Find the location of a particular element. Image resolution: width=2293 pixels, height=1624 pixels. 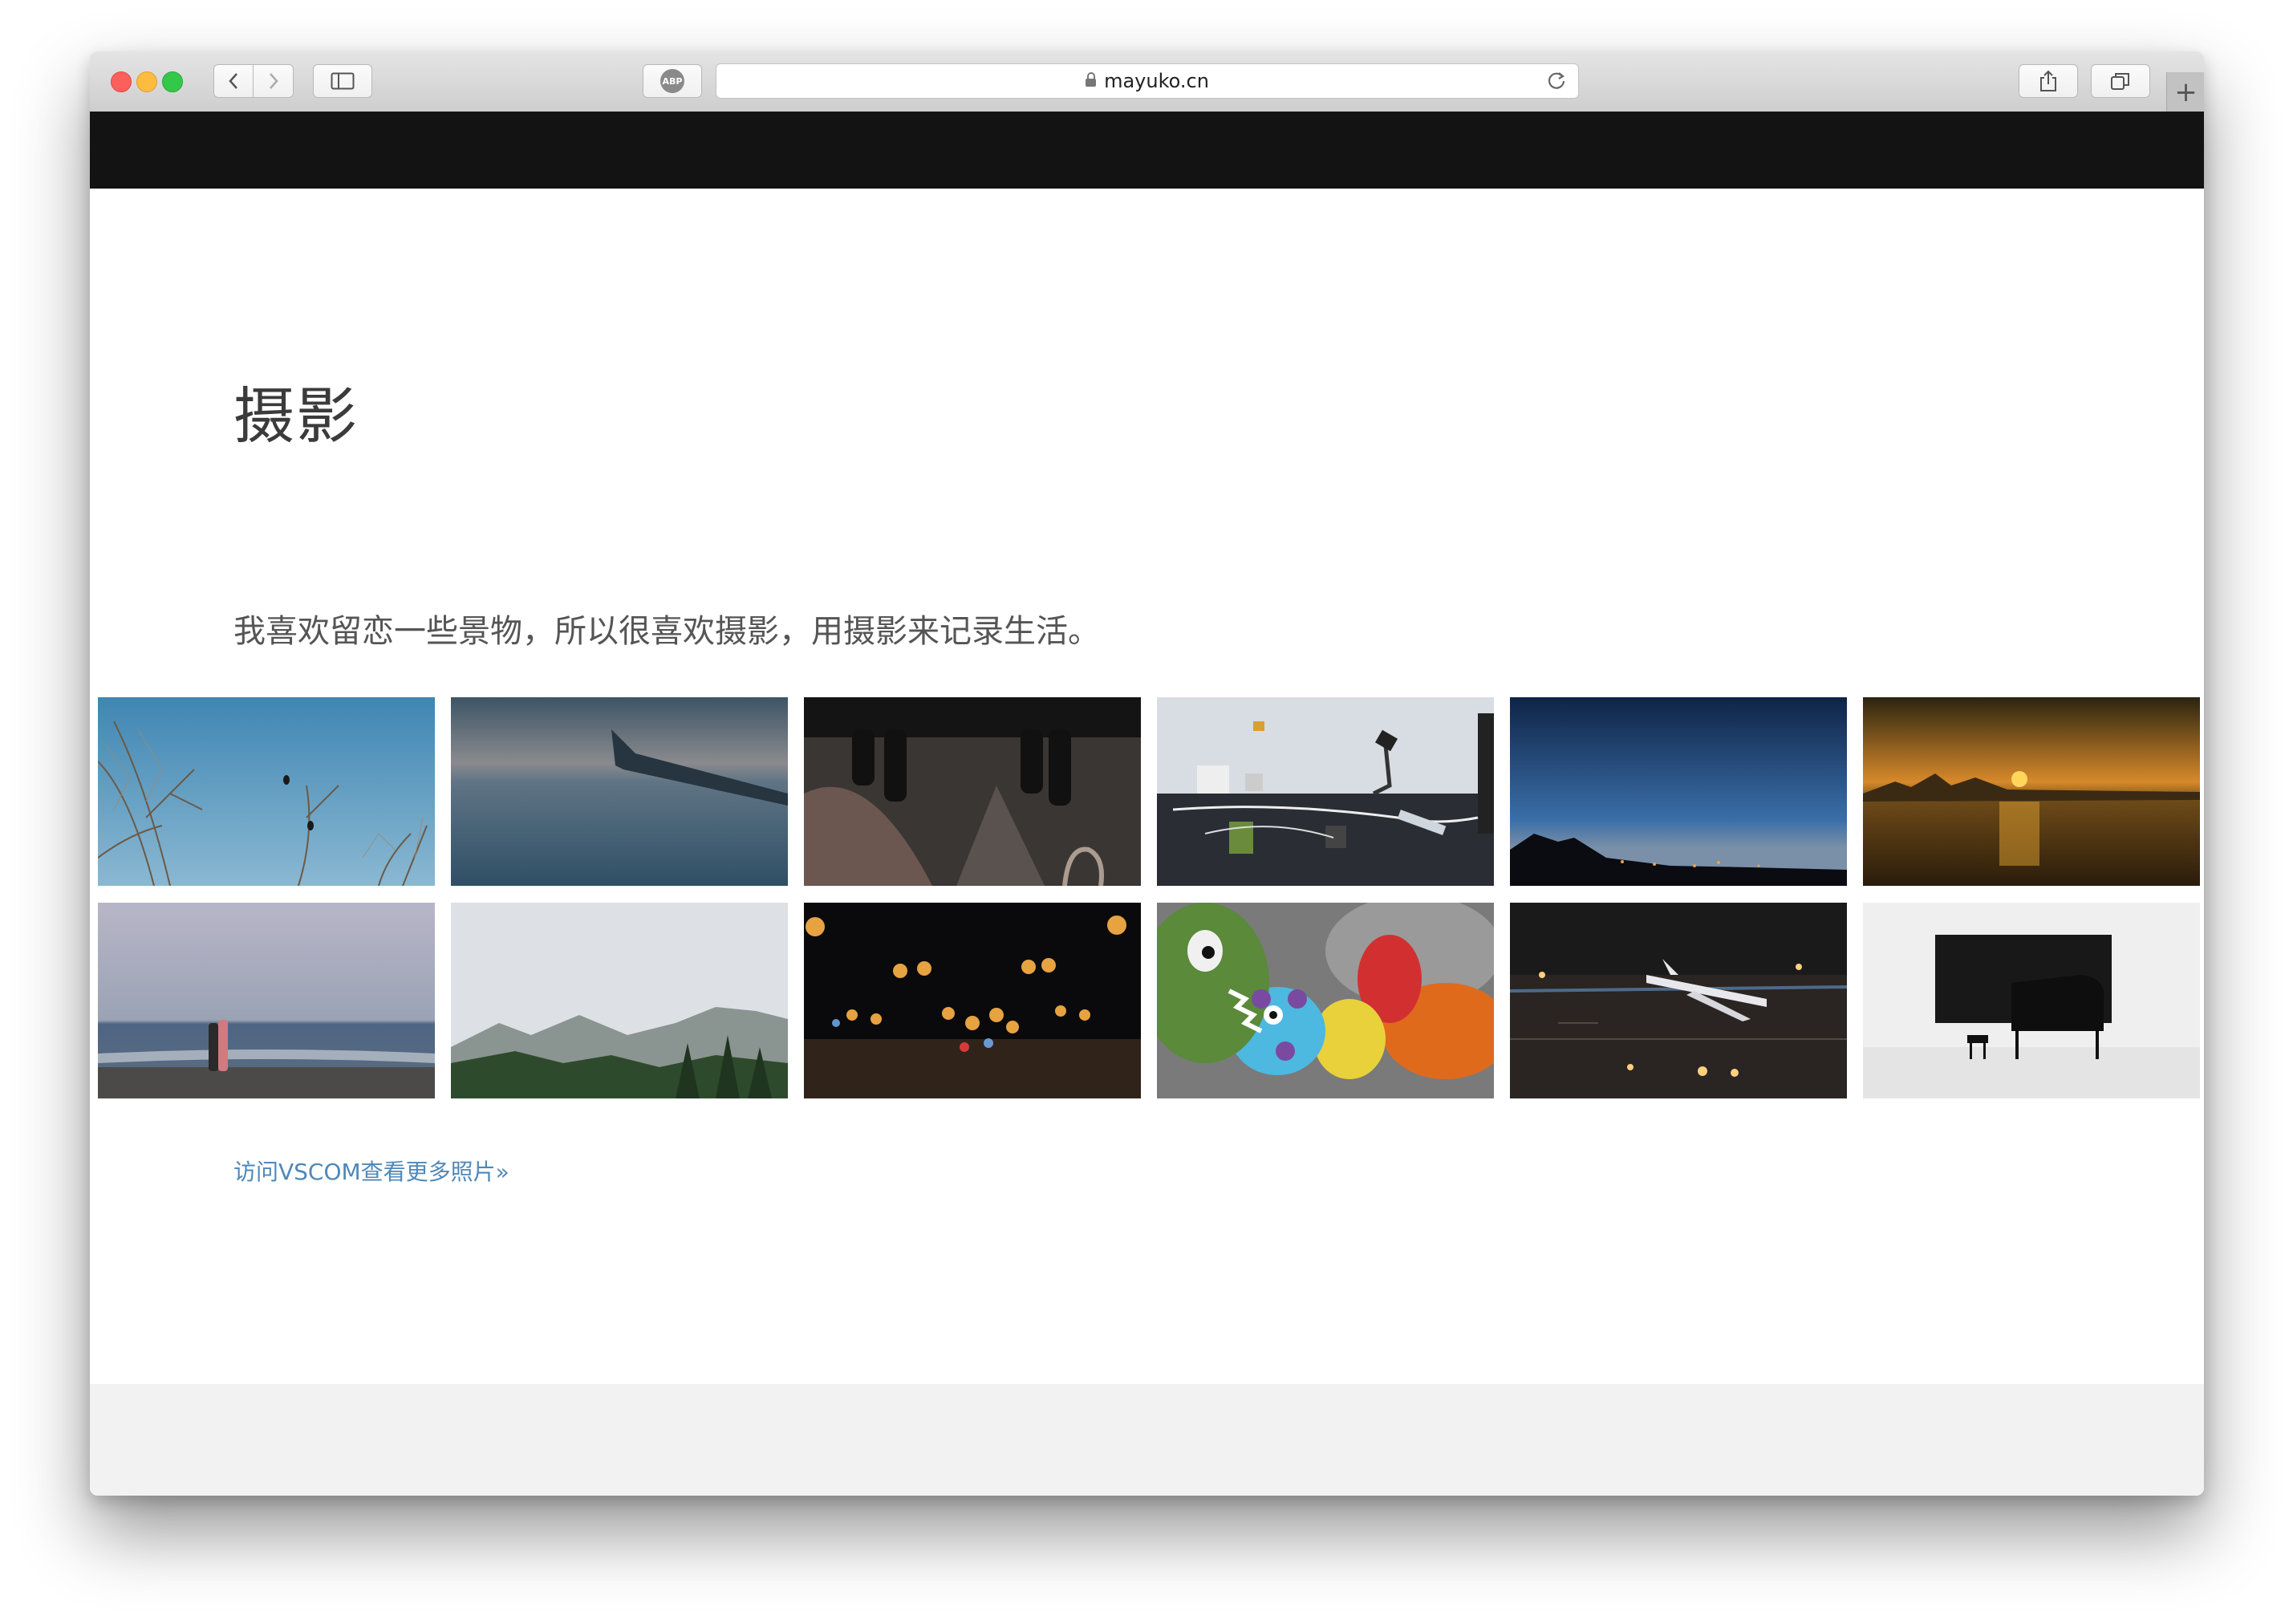

photo-airplane-wing-over-clouds is located at coordinates (619, 791).